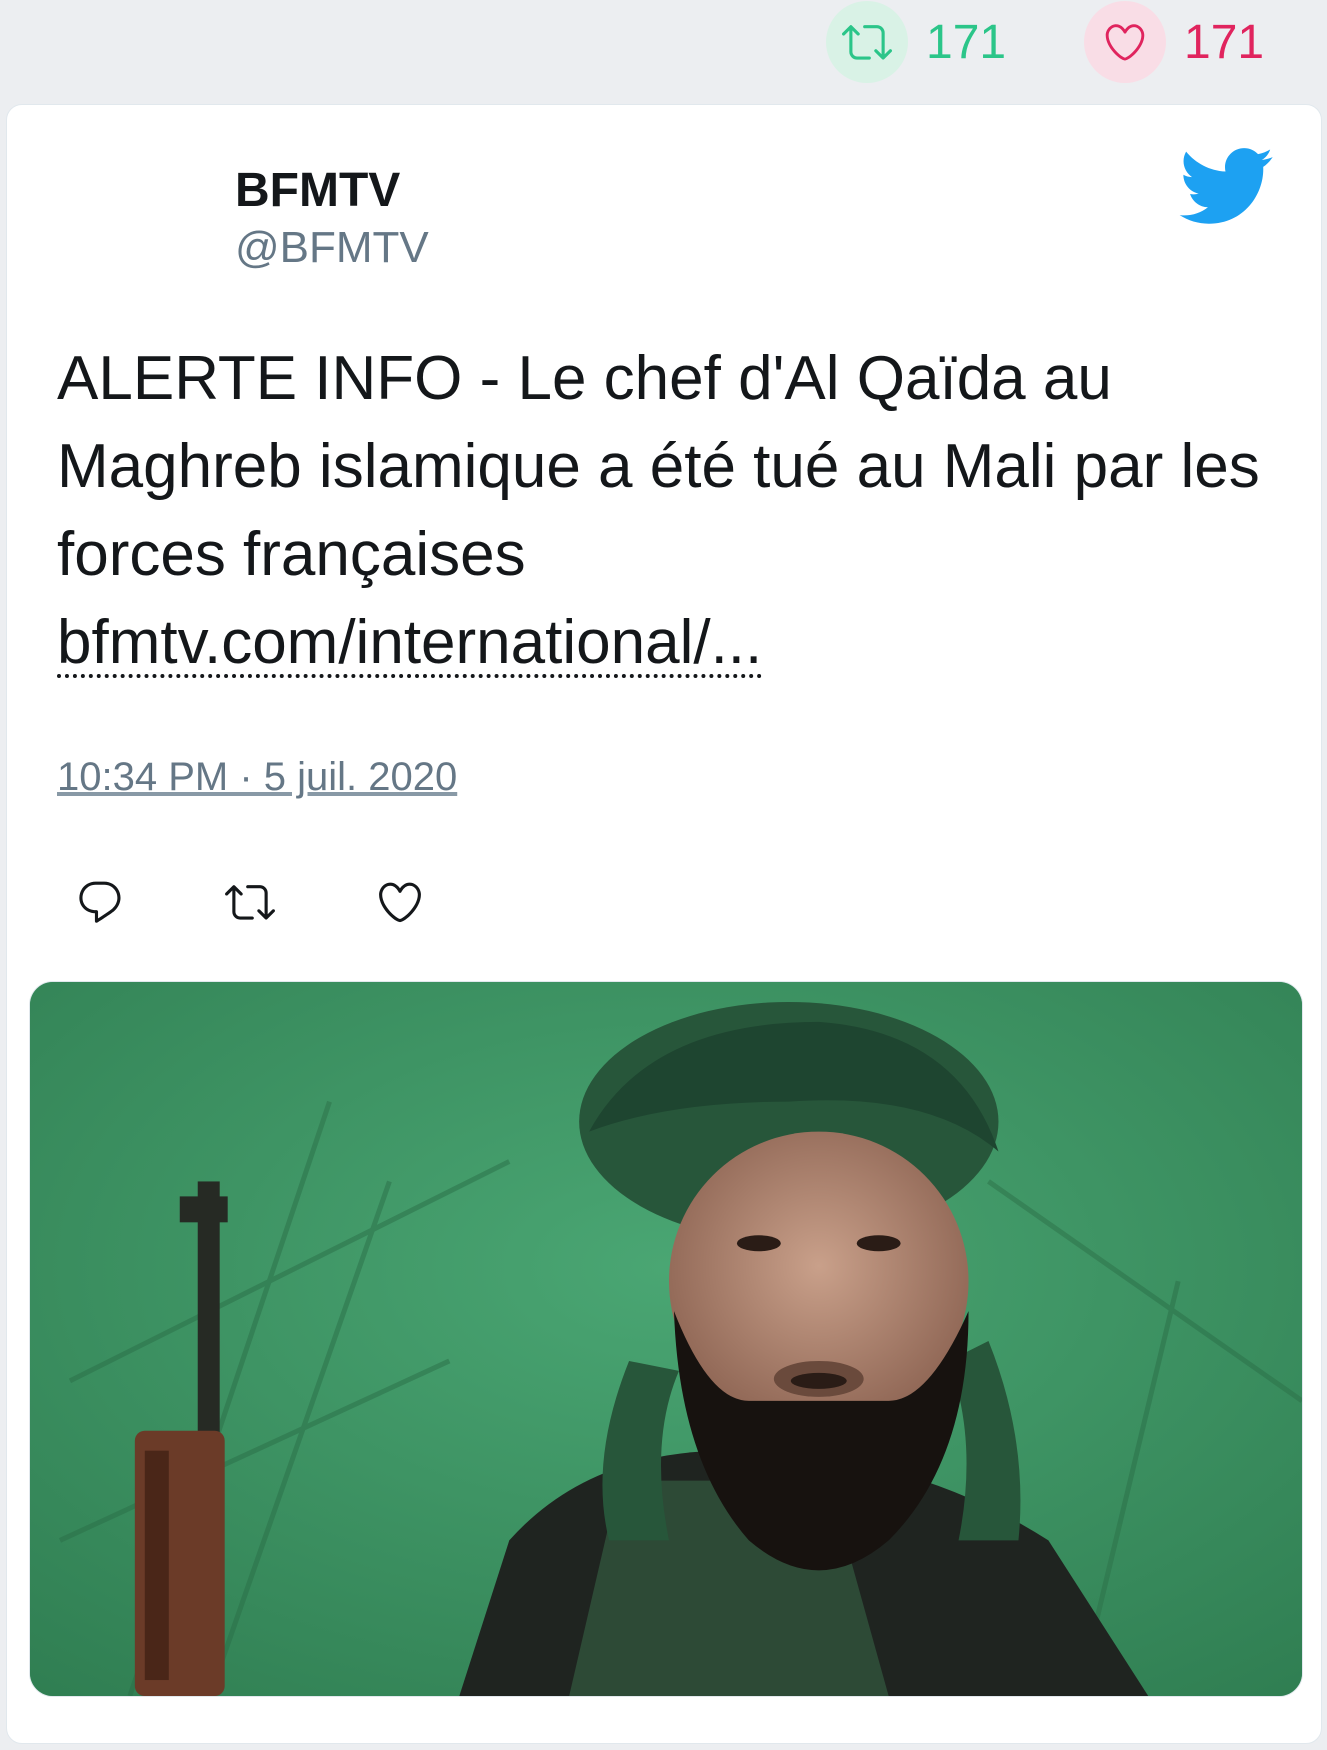 The height and width of the screenshot is (1750, 1327). Describe the element at coordinates (966, 42) in the screenshot. I see `retweet-count: 171` at that location.